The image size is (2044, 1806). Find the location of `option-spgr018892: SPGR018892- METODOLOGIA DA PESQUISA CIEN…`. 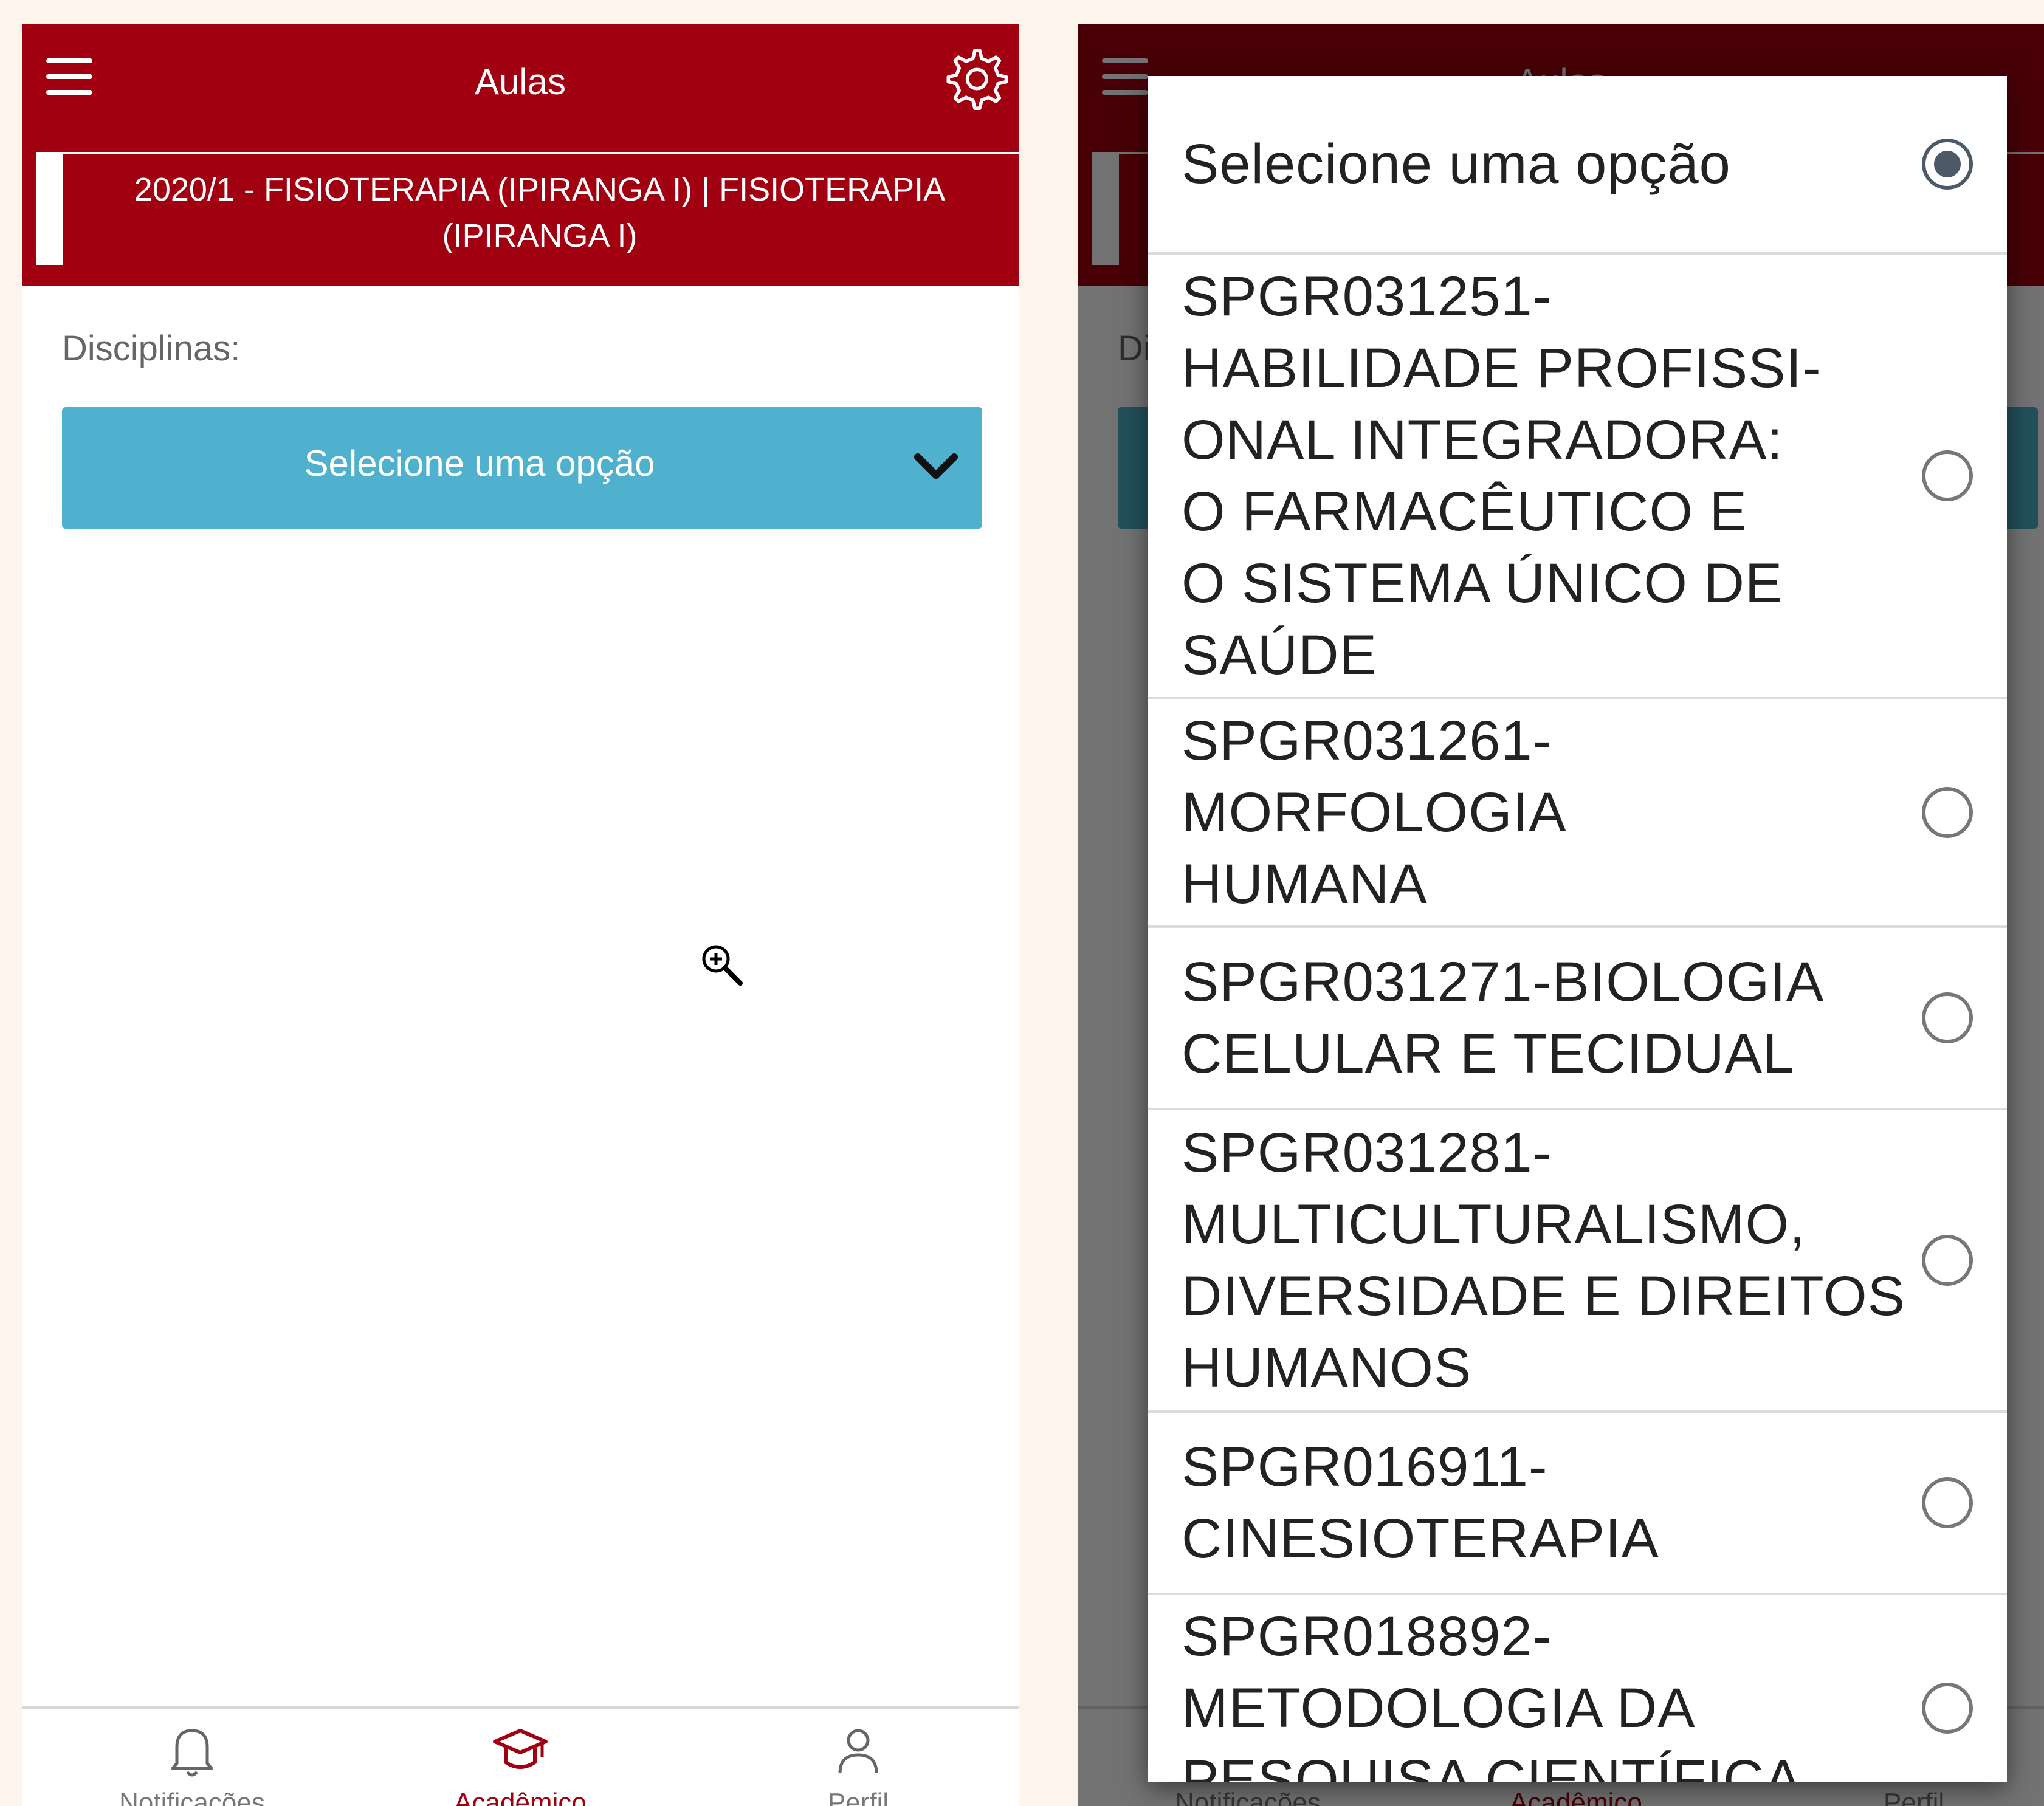

option-spgr018892: SPGR018892- METODOLOGIA DA PESQUISA CIEN… is located at coordinates (1577, 1689).